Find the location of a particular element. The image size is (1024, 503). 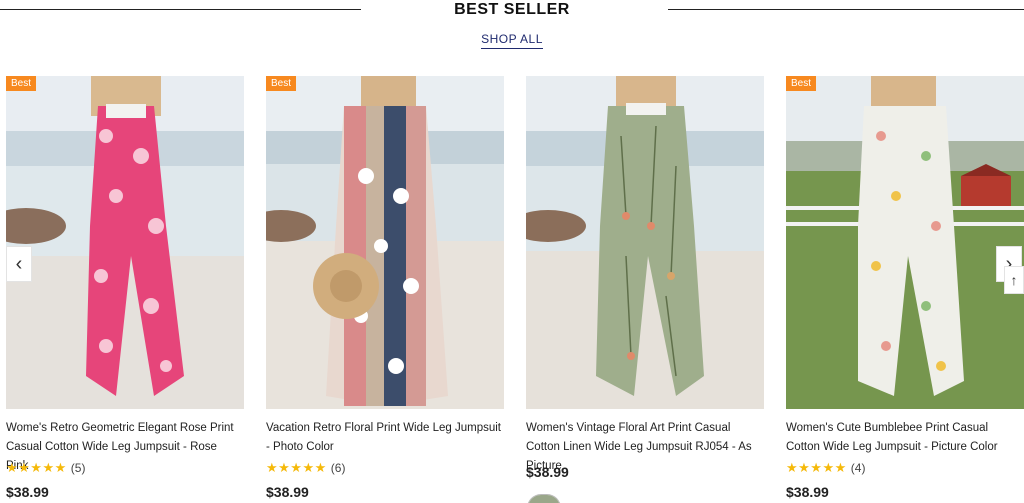

product-rating: ★★★★★ (4) is located at coordinates (825, 468).